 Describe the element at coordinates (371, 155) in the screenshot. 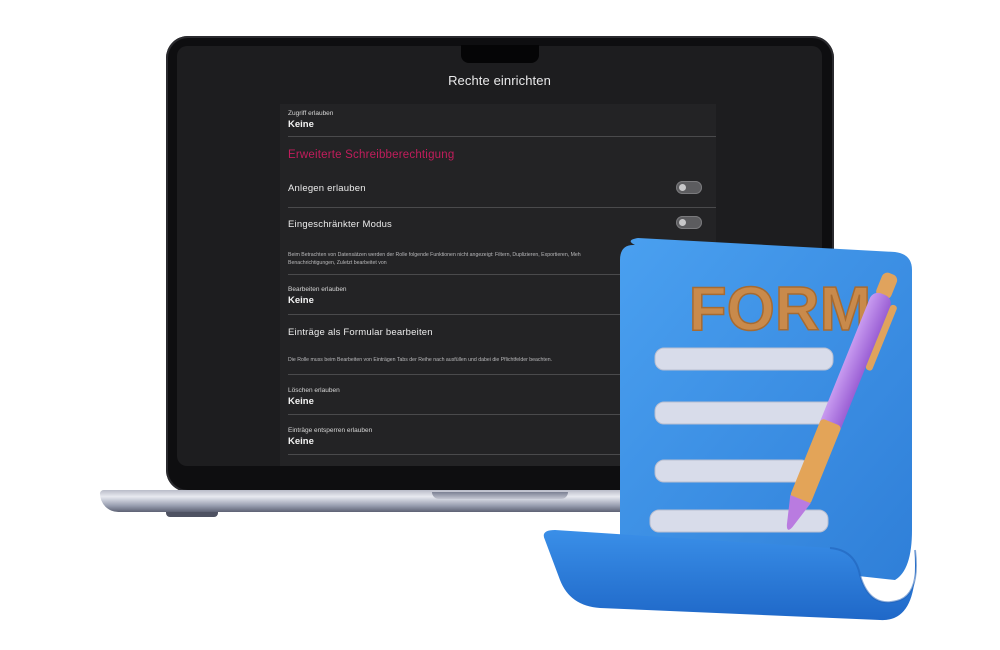

I see `section-title: Erweiterte Schreibberechtigung` at that location.